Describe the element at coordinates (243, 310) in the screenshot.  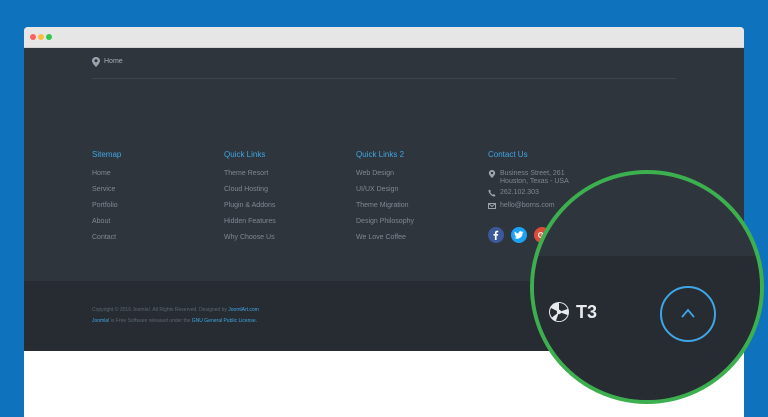
I see `joomlart-link: JoomlArt.com` at that location.